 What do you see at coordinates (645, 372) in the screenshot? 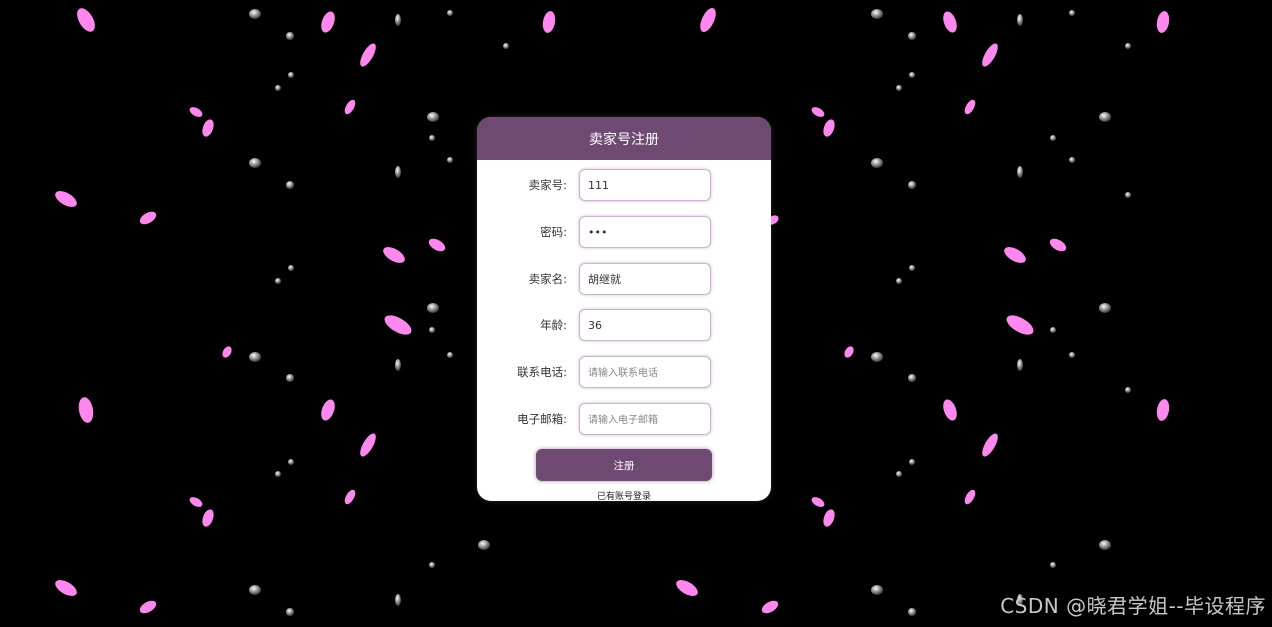
I see `phone-input` at bounding box center [645, 372].